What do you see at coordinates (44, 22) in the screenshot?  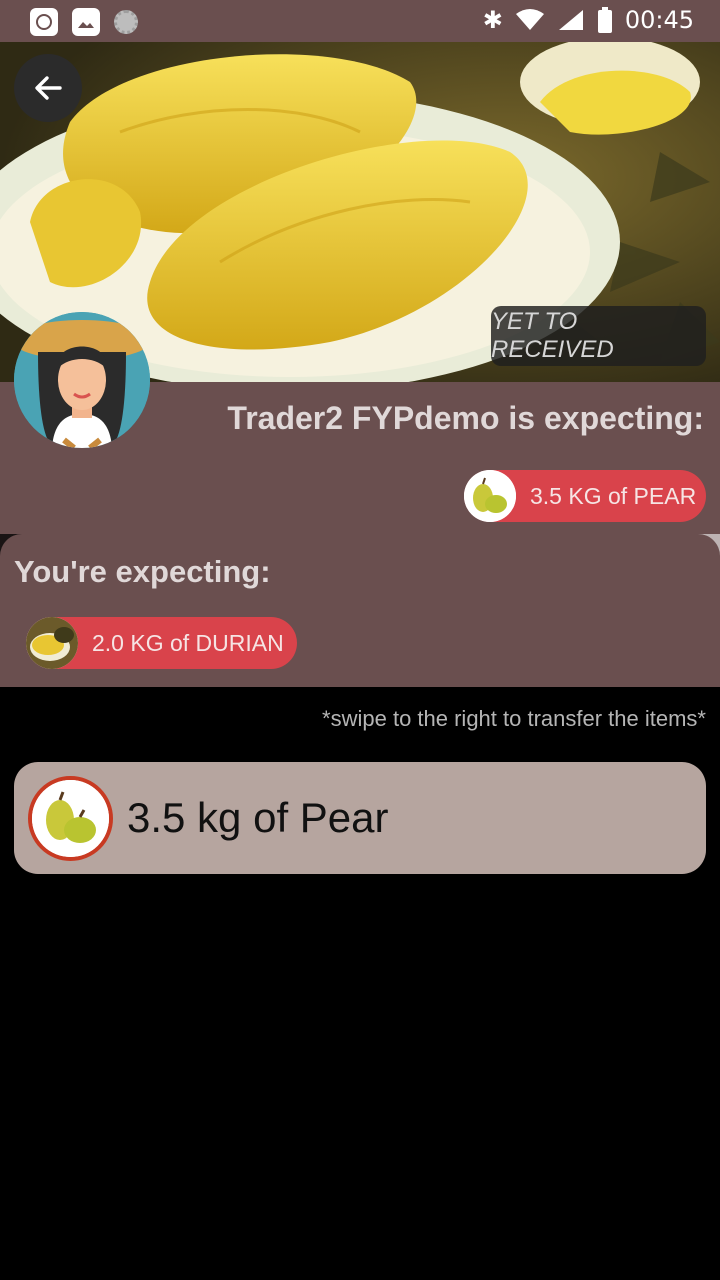 I see `mi-app-icon` at bounding box center [44, 22].